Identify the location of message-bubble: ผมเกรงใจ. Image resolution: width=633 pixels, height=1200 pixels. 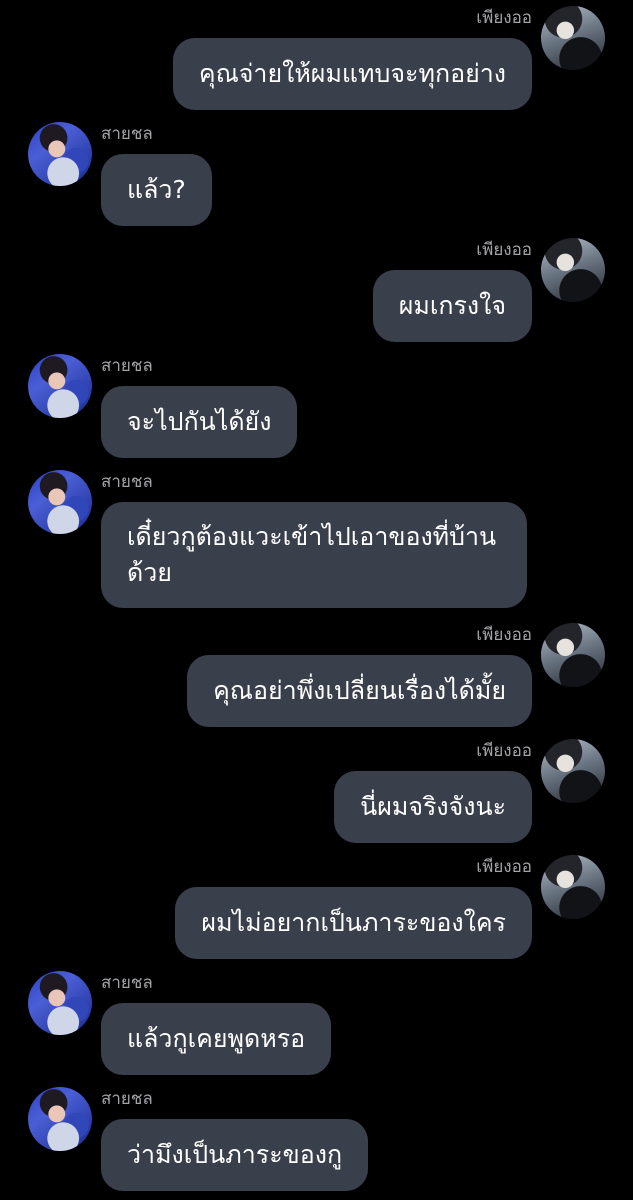
(452, 306).